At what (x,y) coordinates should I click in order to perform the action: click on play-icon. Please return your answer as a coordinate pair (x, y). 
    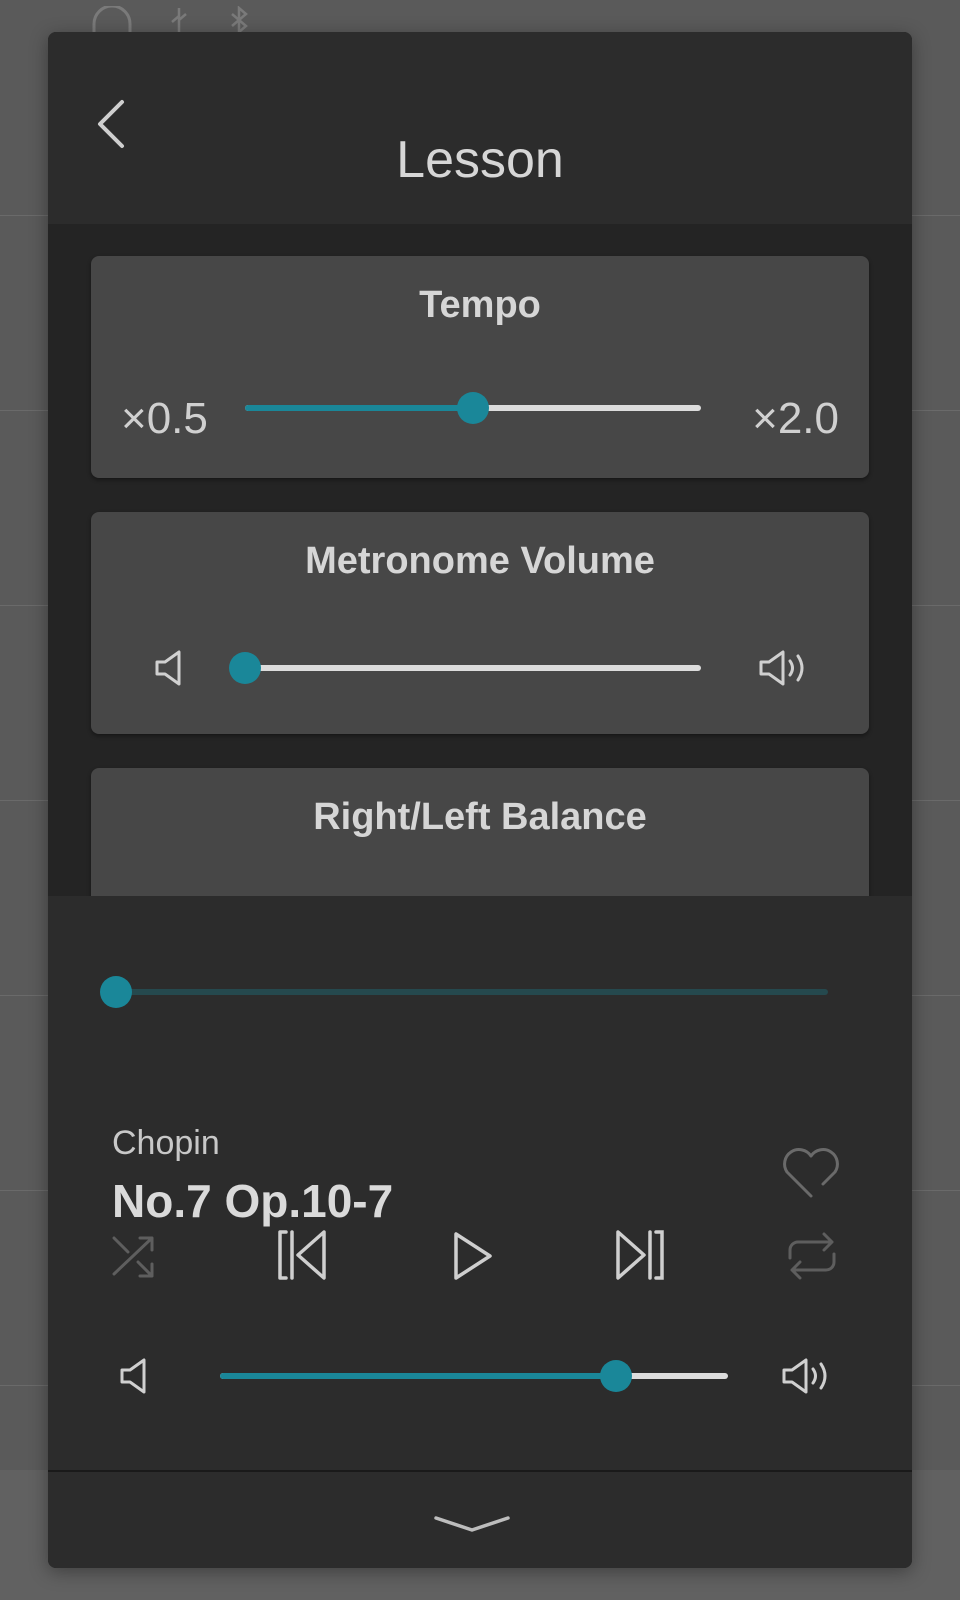
    Looking at the image, I should click on (473, 1256).